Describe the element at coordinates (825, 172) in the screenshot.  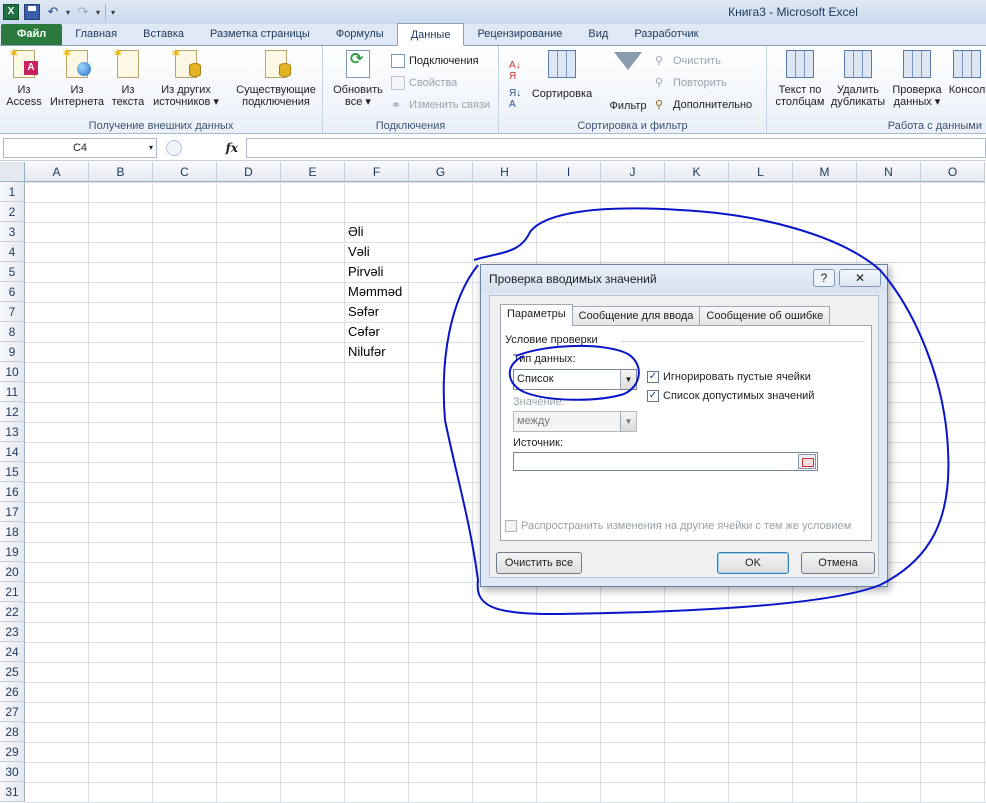
I see `column-header: M` at that location.